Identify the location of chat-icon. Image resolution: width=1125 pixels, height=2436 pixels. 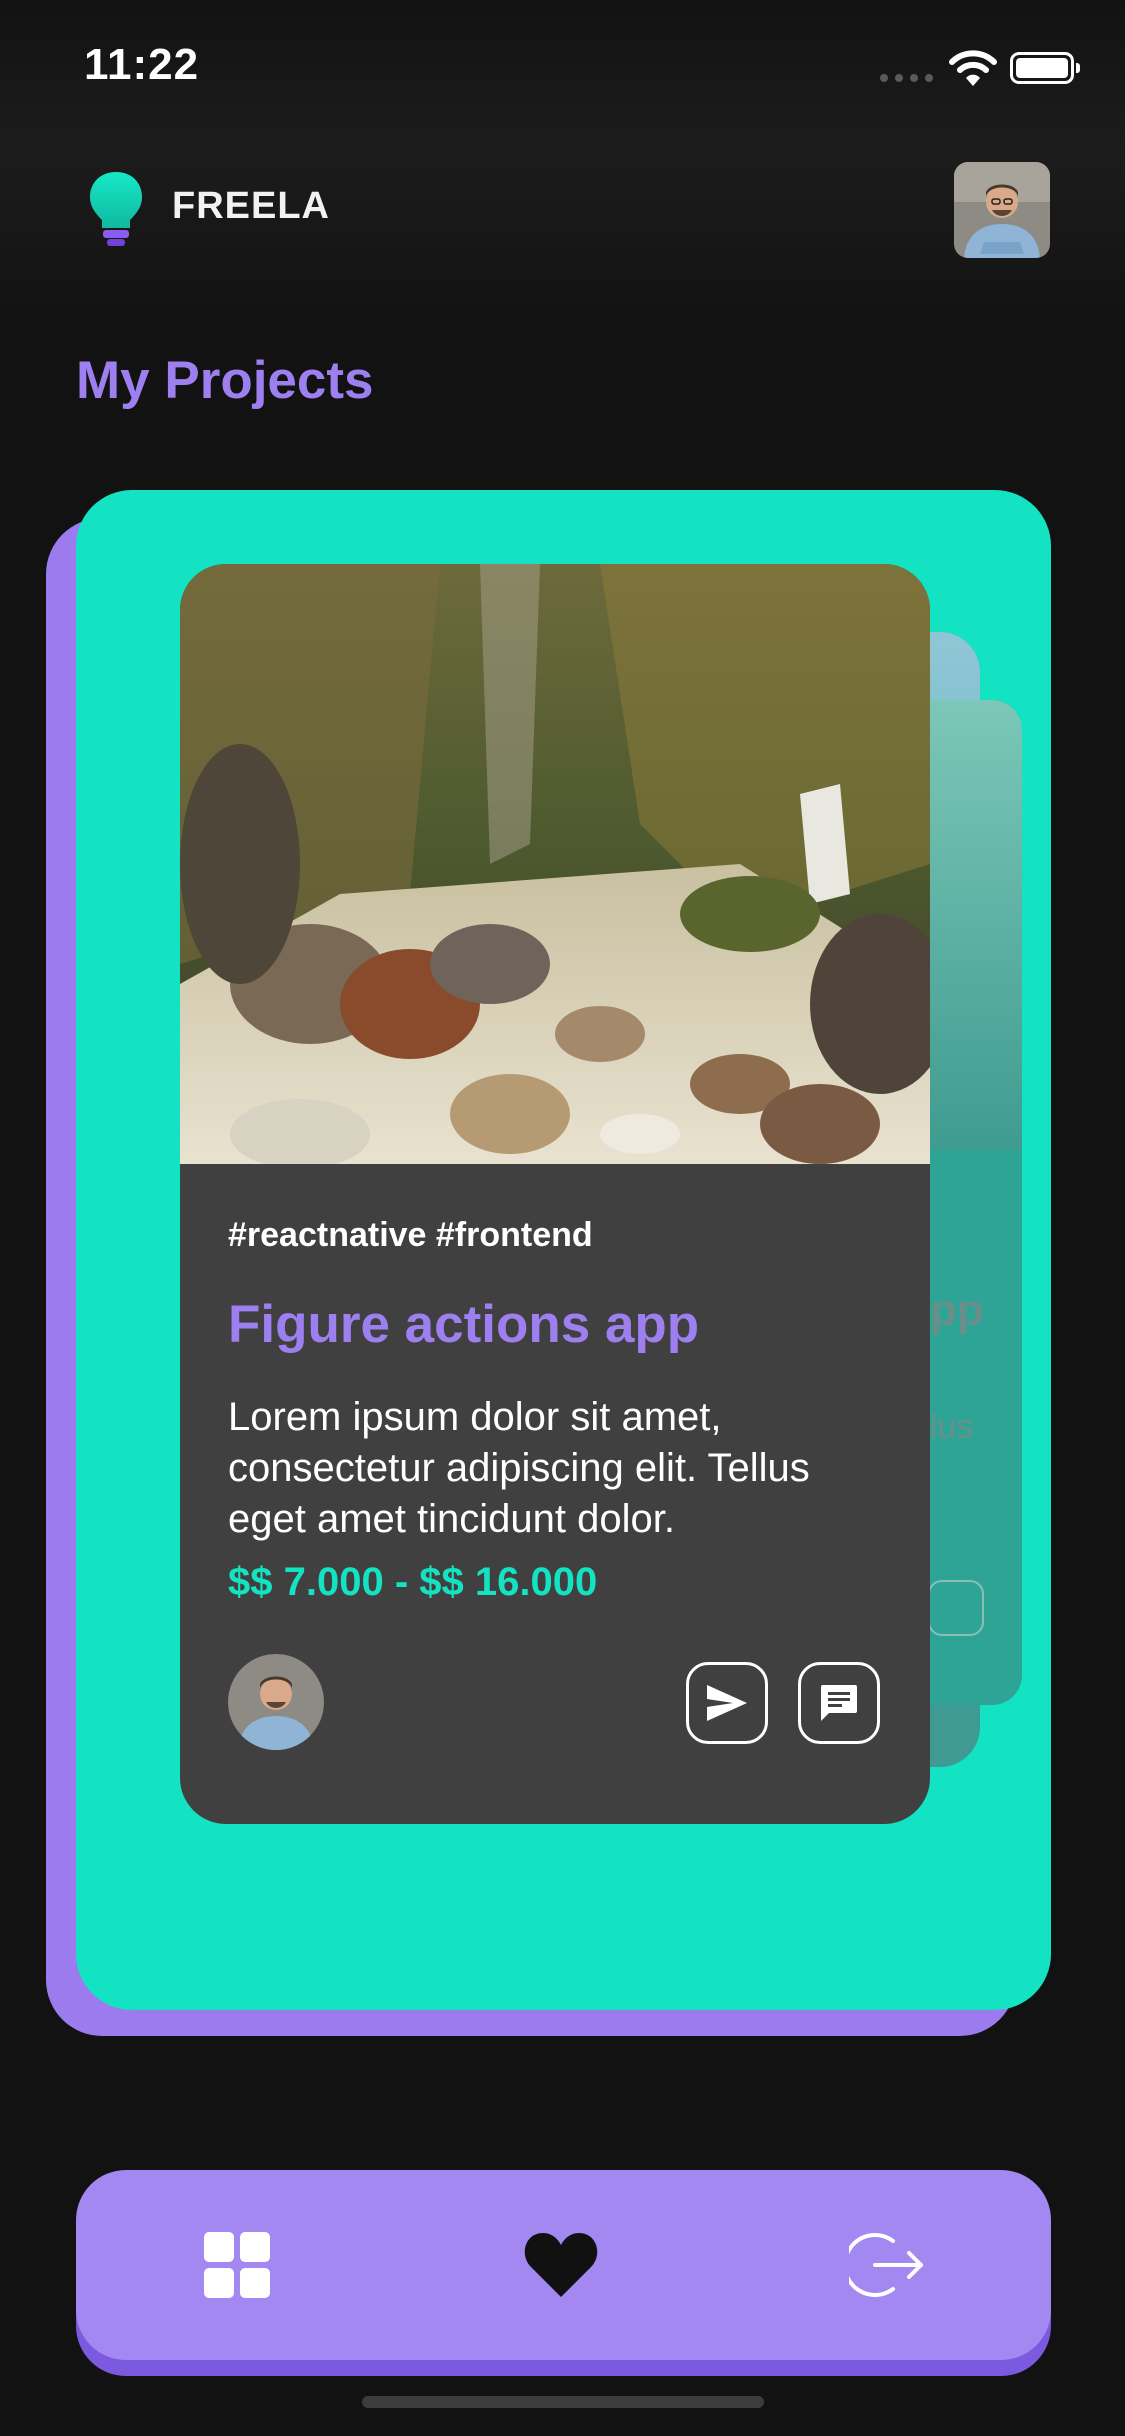
(839, 1703).